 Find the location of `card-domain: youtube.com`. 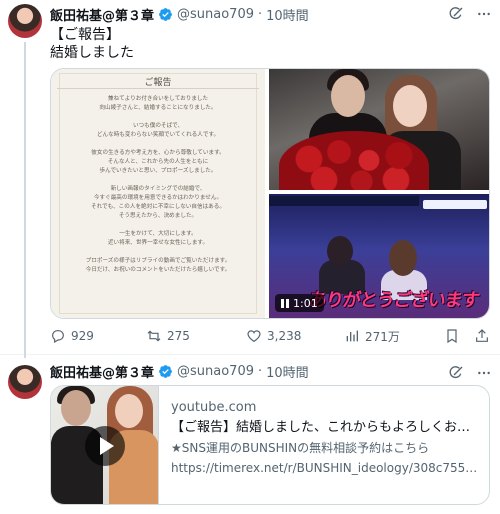

card-domain: youtube.com is located at coordinates (214, 407).